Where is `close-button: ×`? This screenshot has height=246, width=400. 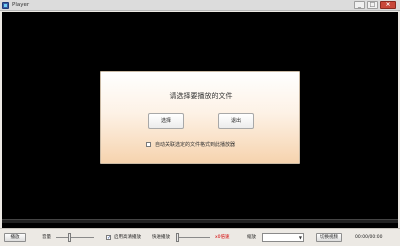 close-button: × is located at coordinates (388, 5).